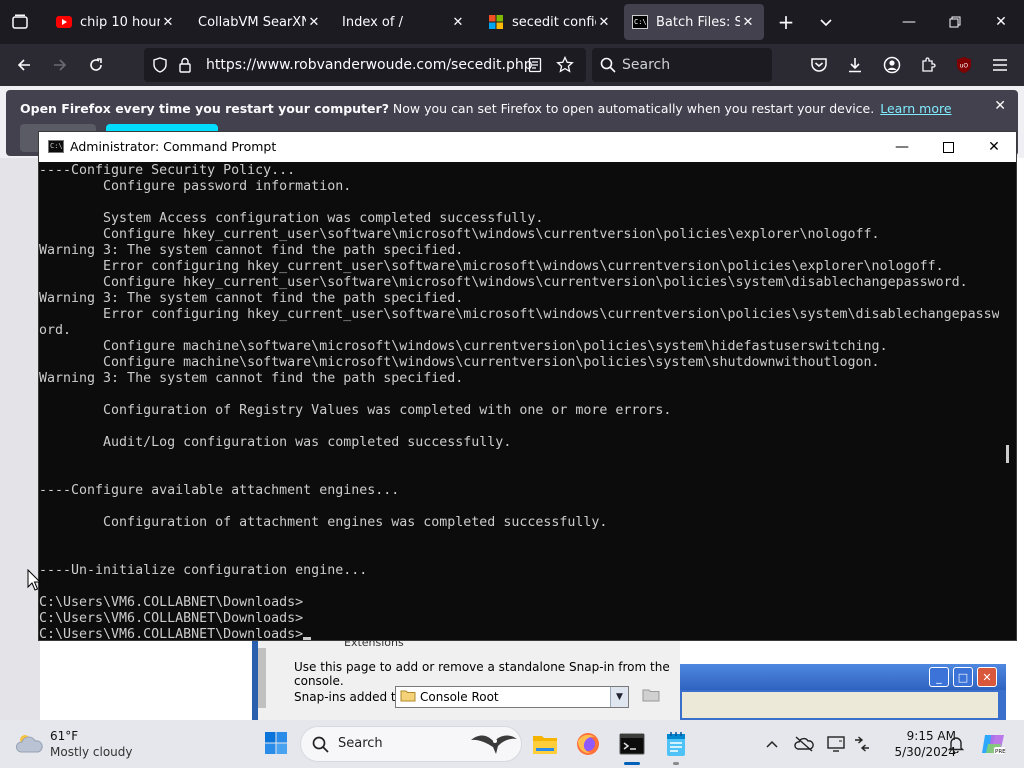 The width and height of the screenshot is (1024, 768). Describe the element at coordinates (351, 697) in the screenshot. I see `snapins-added-label: Snap-ins added to:` at that location.